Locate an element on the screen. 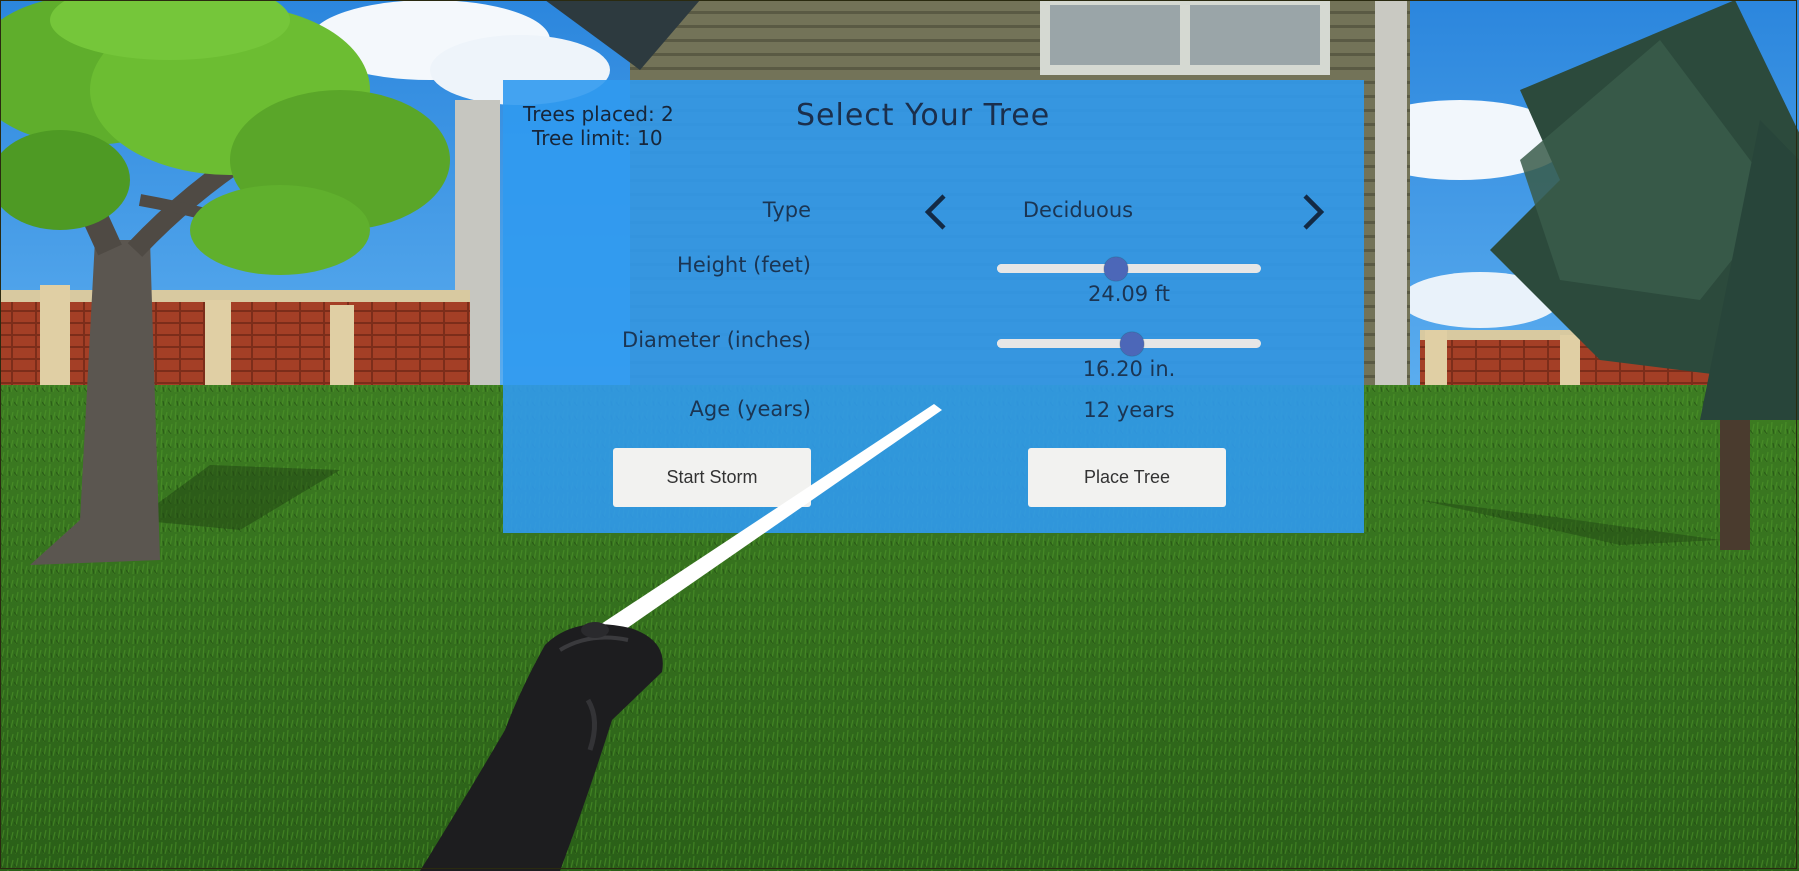  height-label: Height (feet) is located at coordinates (744, 265).